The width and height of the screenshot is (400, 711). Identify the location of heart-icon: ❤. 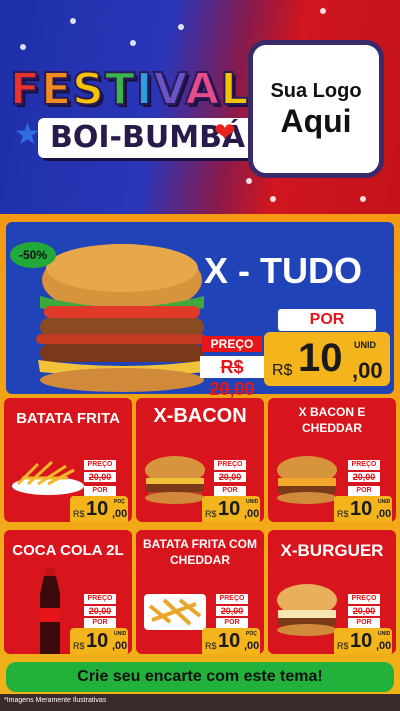
(225, 133).